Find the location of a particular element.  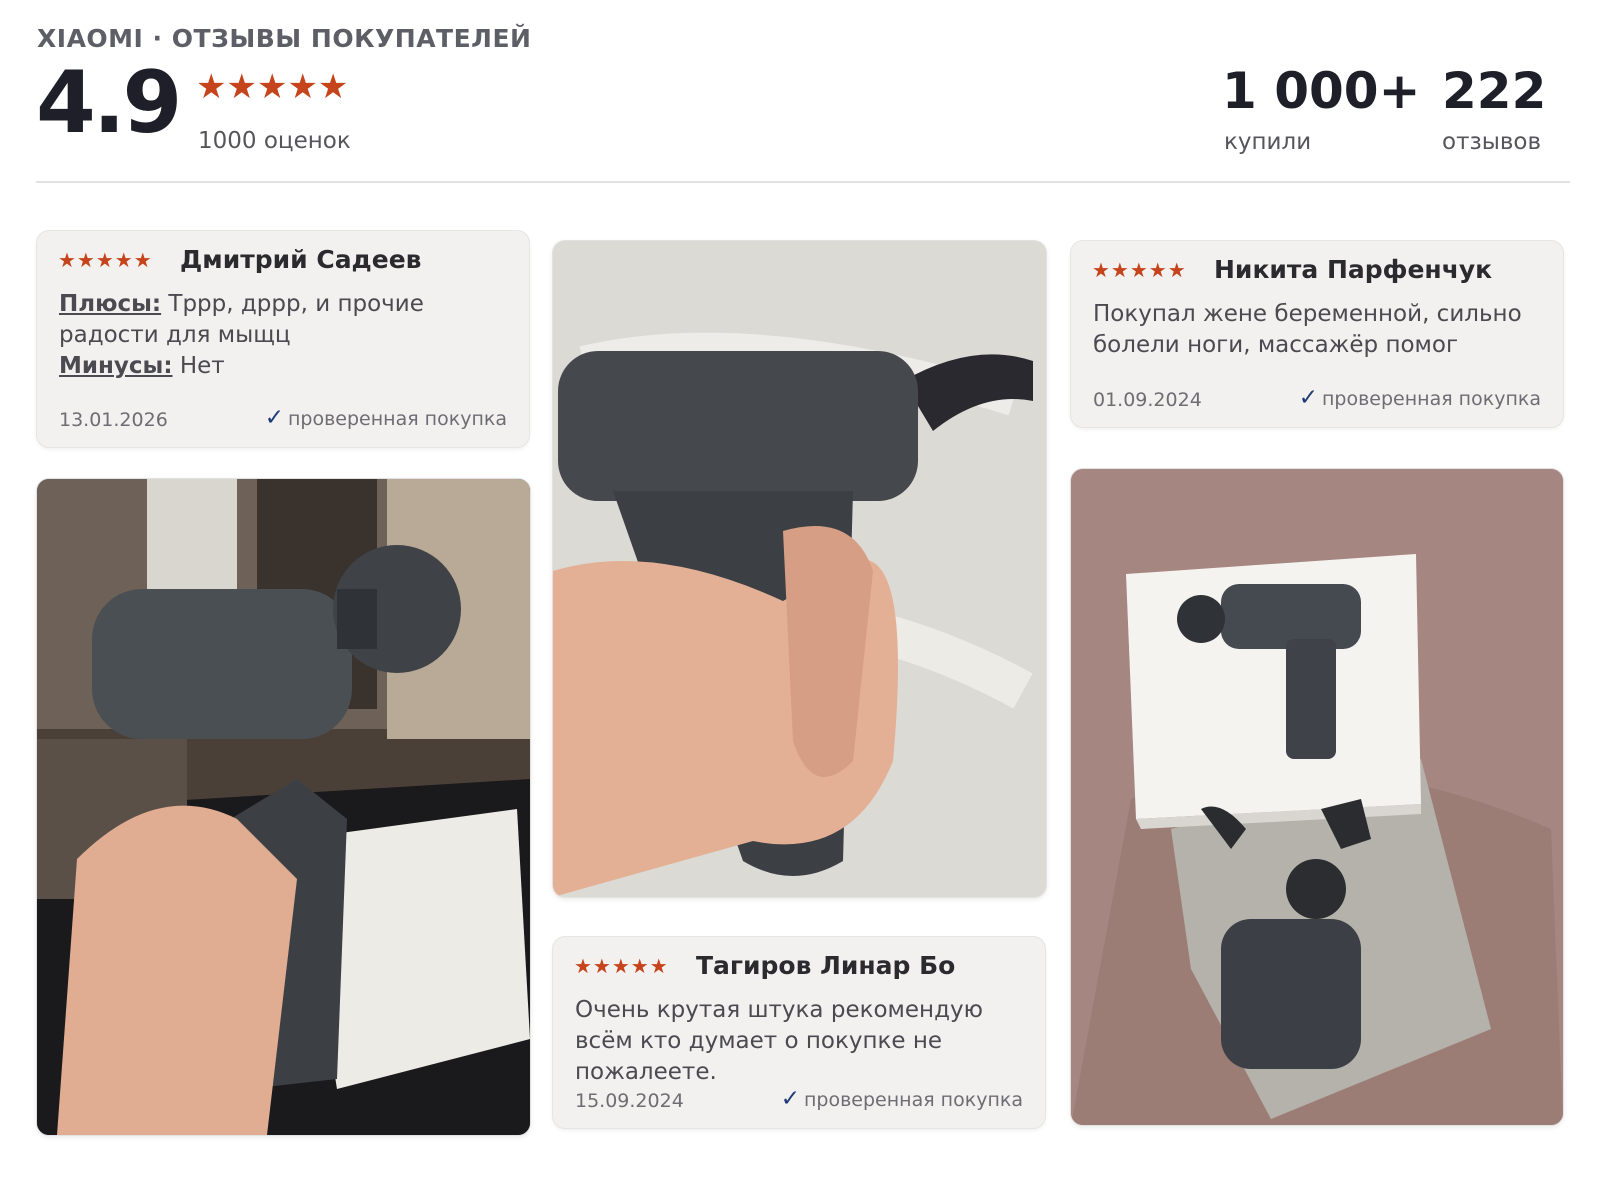

rating-stars: ★★★★★ is located at coordinates (272, 87).